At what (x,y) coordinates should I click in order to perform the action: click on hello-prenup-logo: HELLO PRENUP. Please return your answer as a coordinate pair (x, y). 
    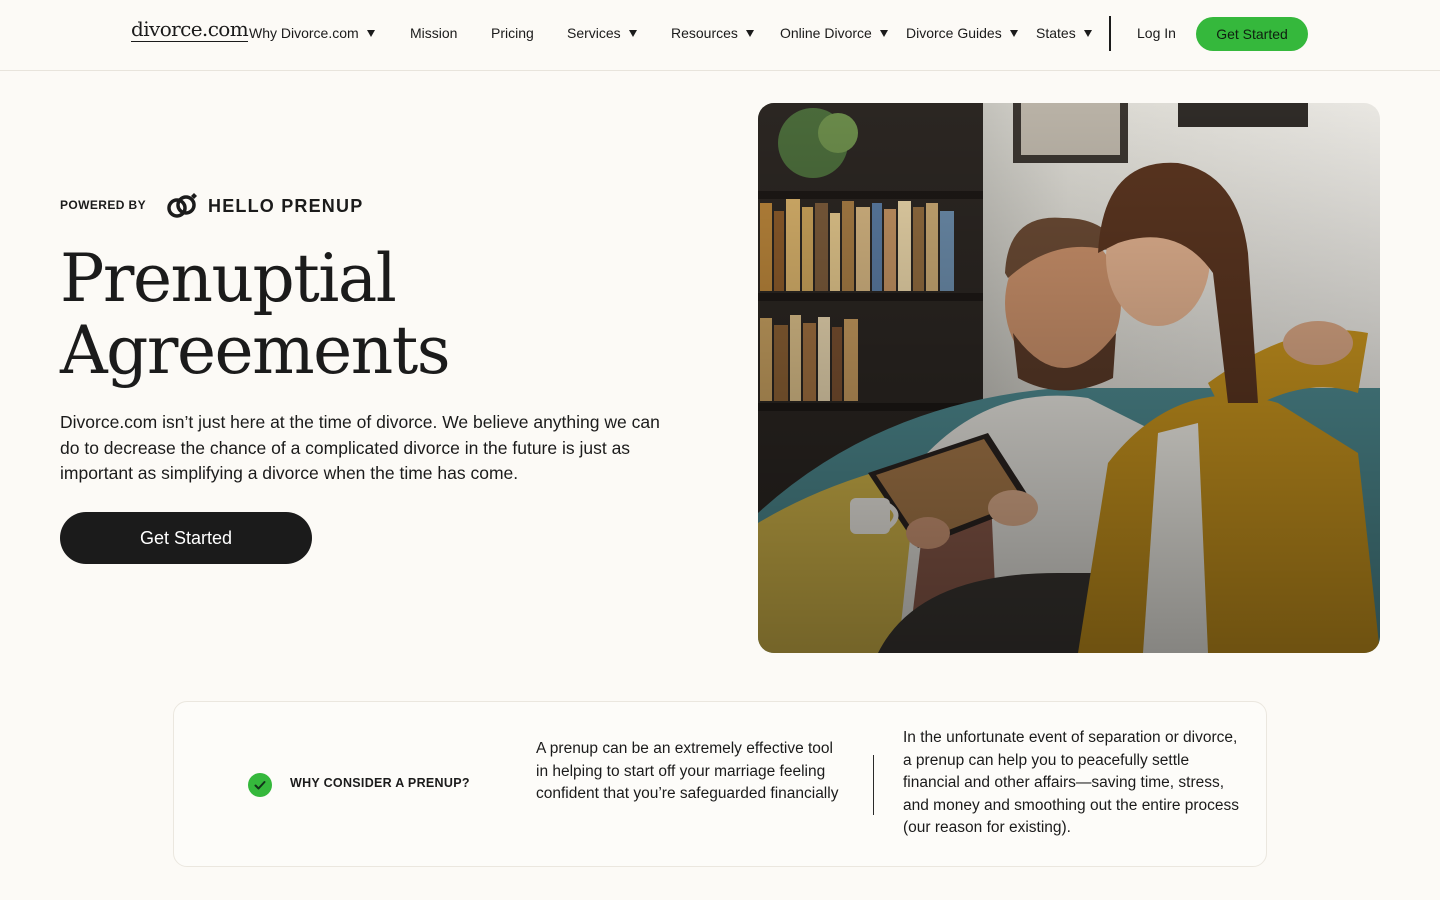
    Looking at the image, I should click on (264, 206).